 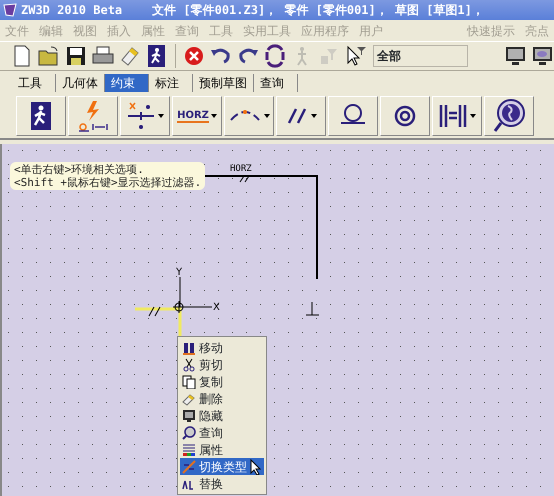 What do you see at coordinates (71, 10) in the screenshot?
I see `app-title: ZW3D 2010 Beta` at bounding box center [71, 10].